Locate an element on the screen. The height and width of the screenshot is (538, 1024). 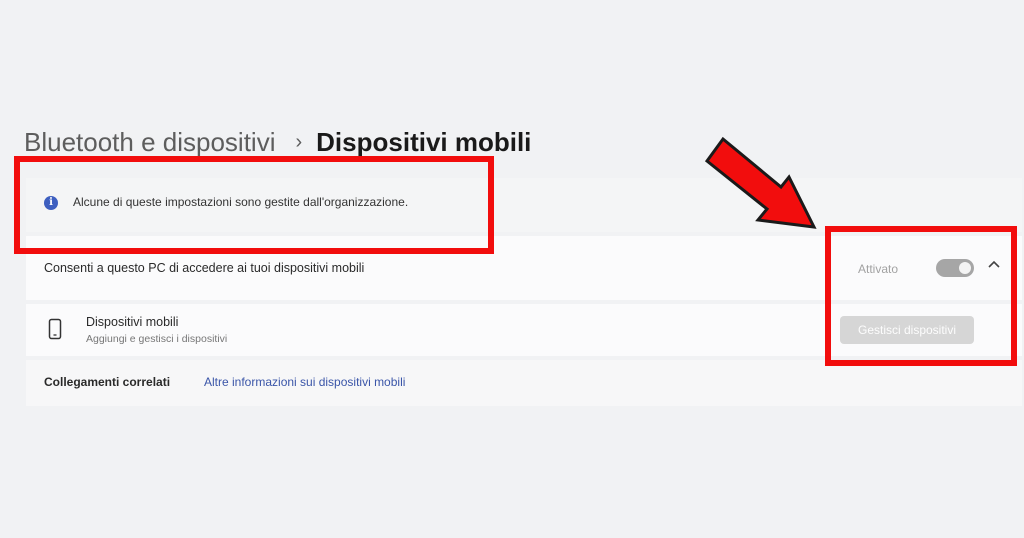
page-title: Dispositivi mobili is located at coordinates (424, 141).